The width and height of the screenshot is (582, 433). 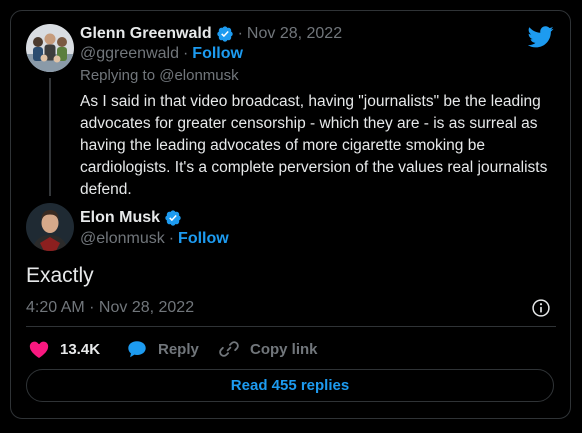 I want to click on author-handle: @ggreenwald, so click(x=129, y=54).